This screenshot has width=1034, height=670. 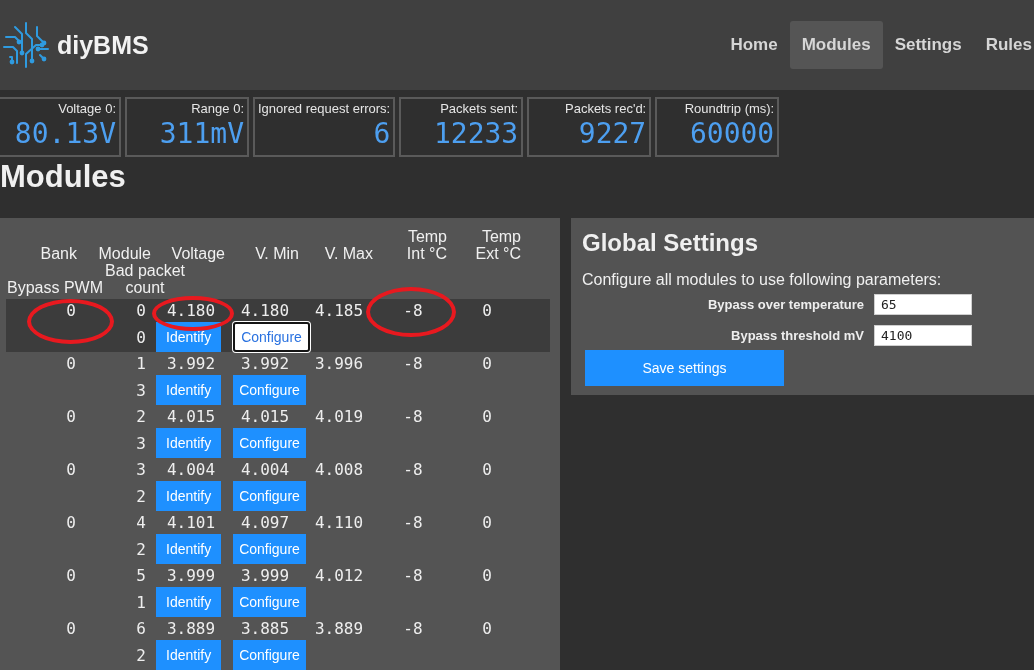 What do you see at coordinates (26, 45) in the screenshot?
I see `circuit-logo-icon` at bounding box center [26, 45].